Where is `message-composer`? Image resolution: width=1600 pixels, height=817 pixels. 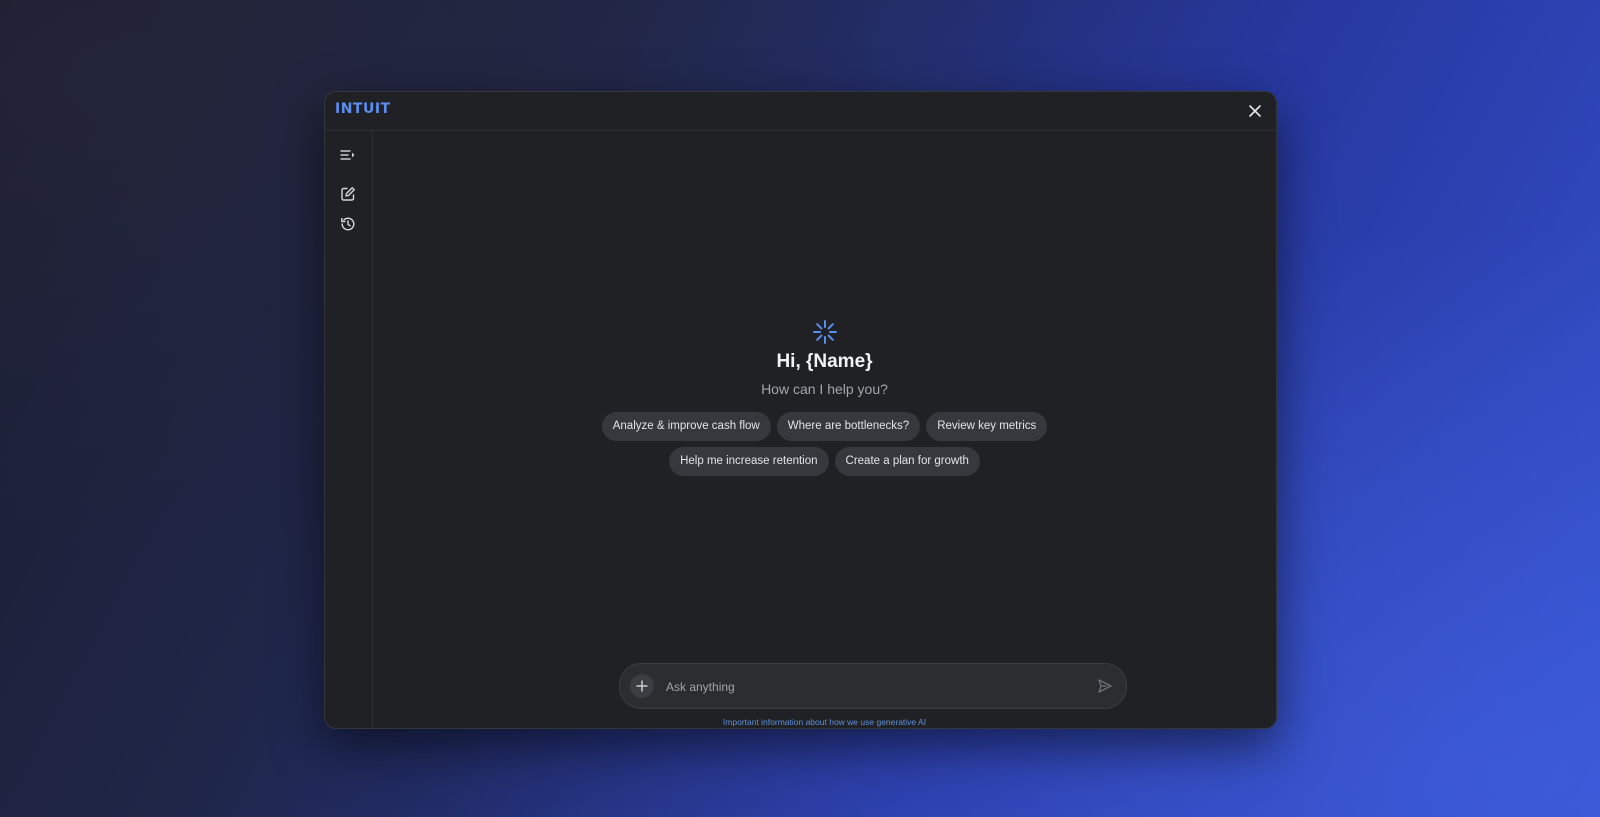 message-composer is located at coordinates (873, 686).